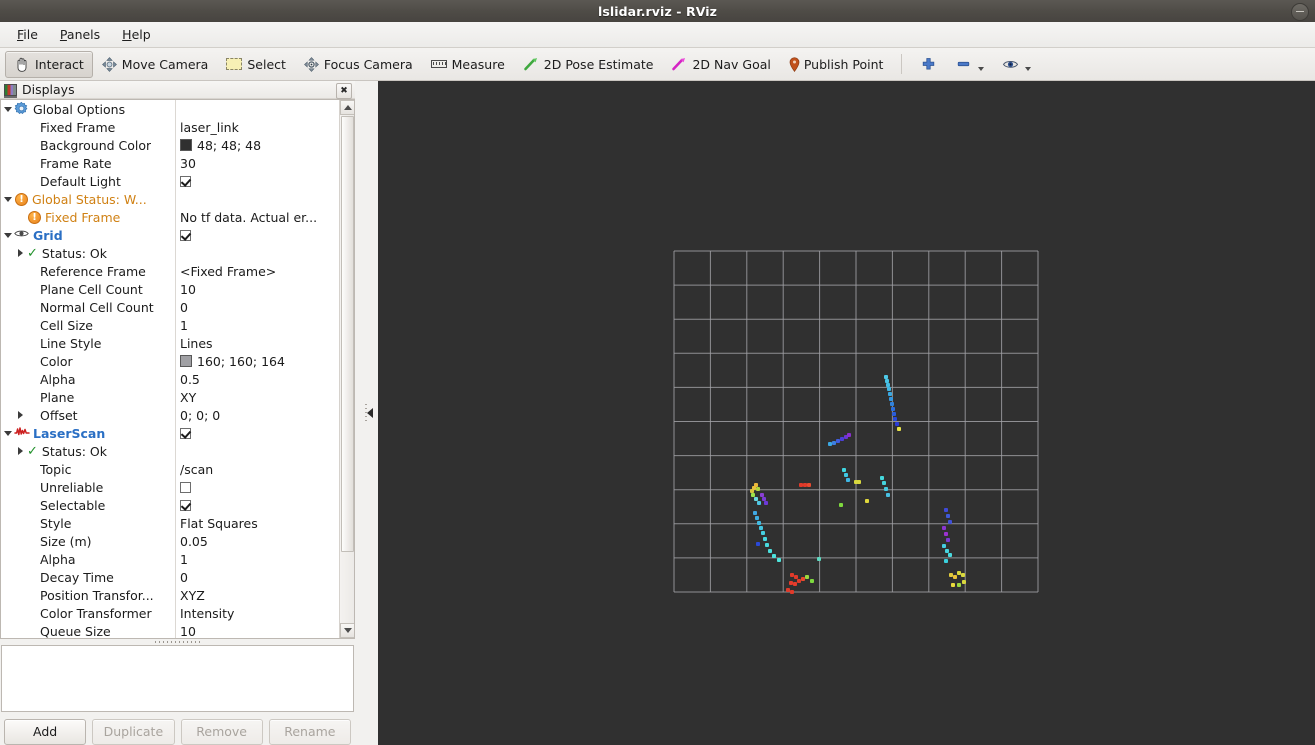 This screenshot has width=1315, height=745. Describe the element at coordinates (170, 469) in the screenshot. I see `property-row: Topic/scan` at that location.